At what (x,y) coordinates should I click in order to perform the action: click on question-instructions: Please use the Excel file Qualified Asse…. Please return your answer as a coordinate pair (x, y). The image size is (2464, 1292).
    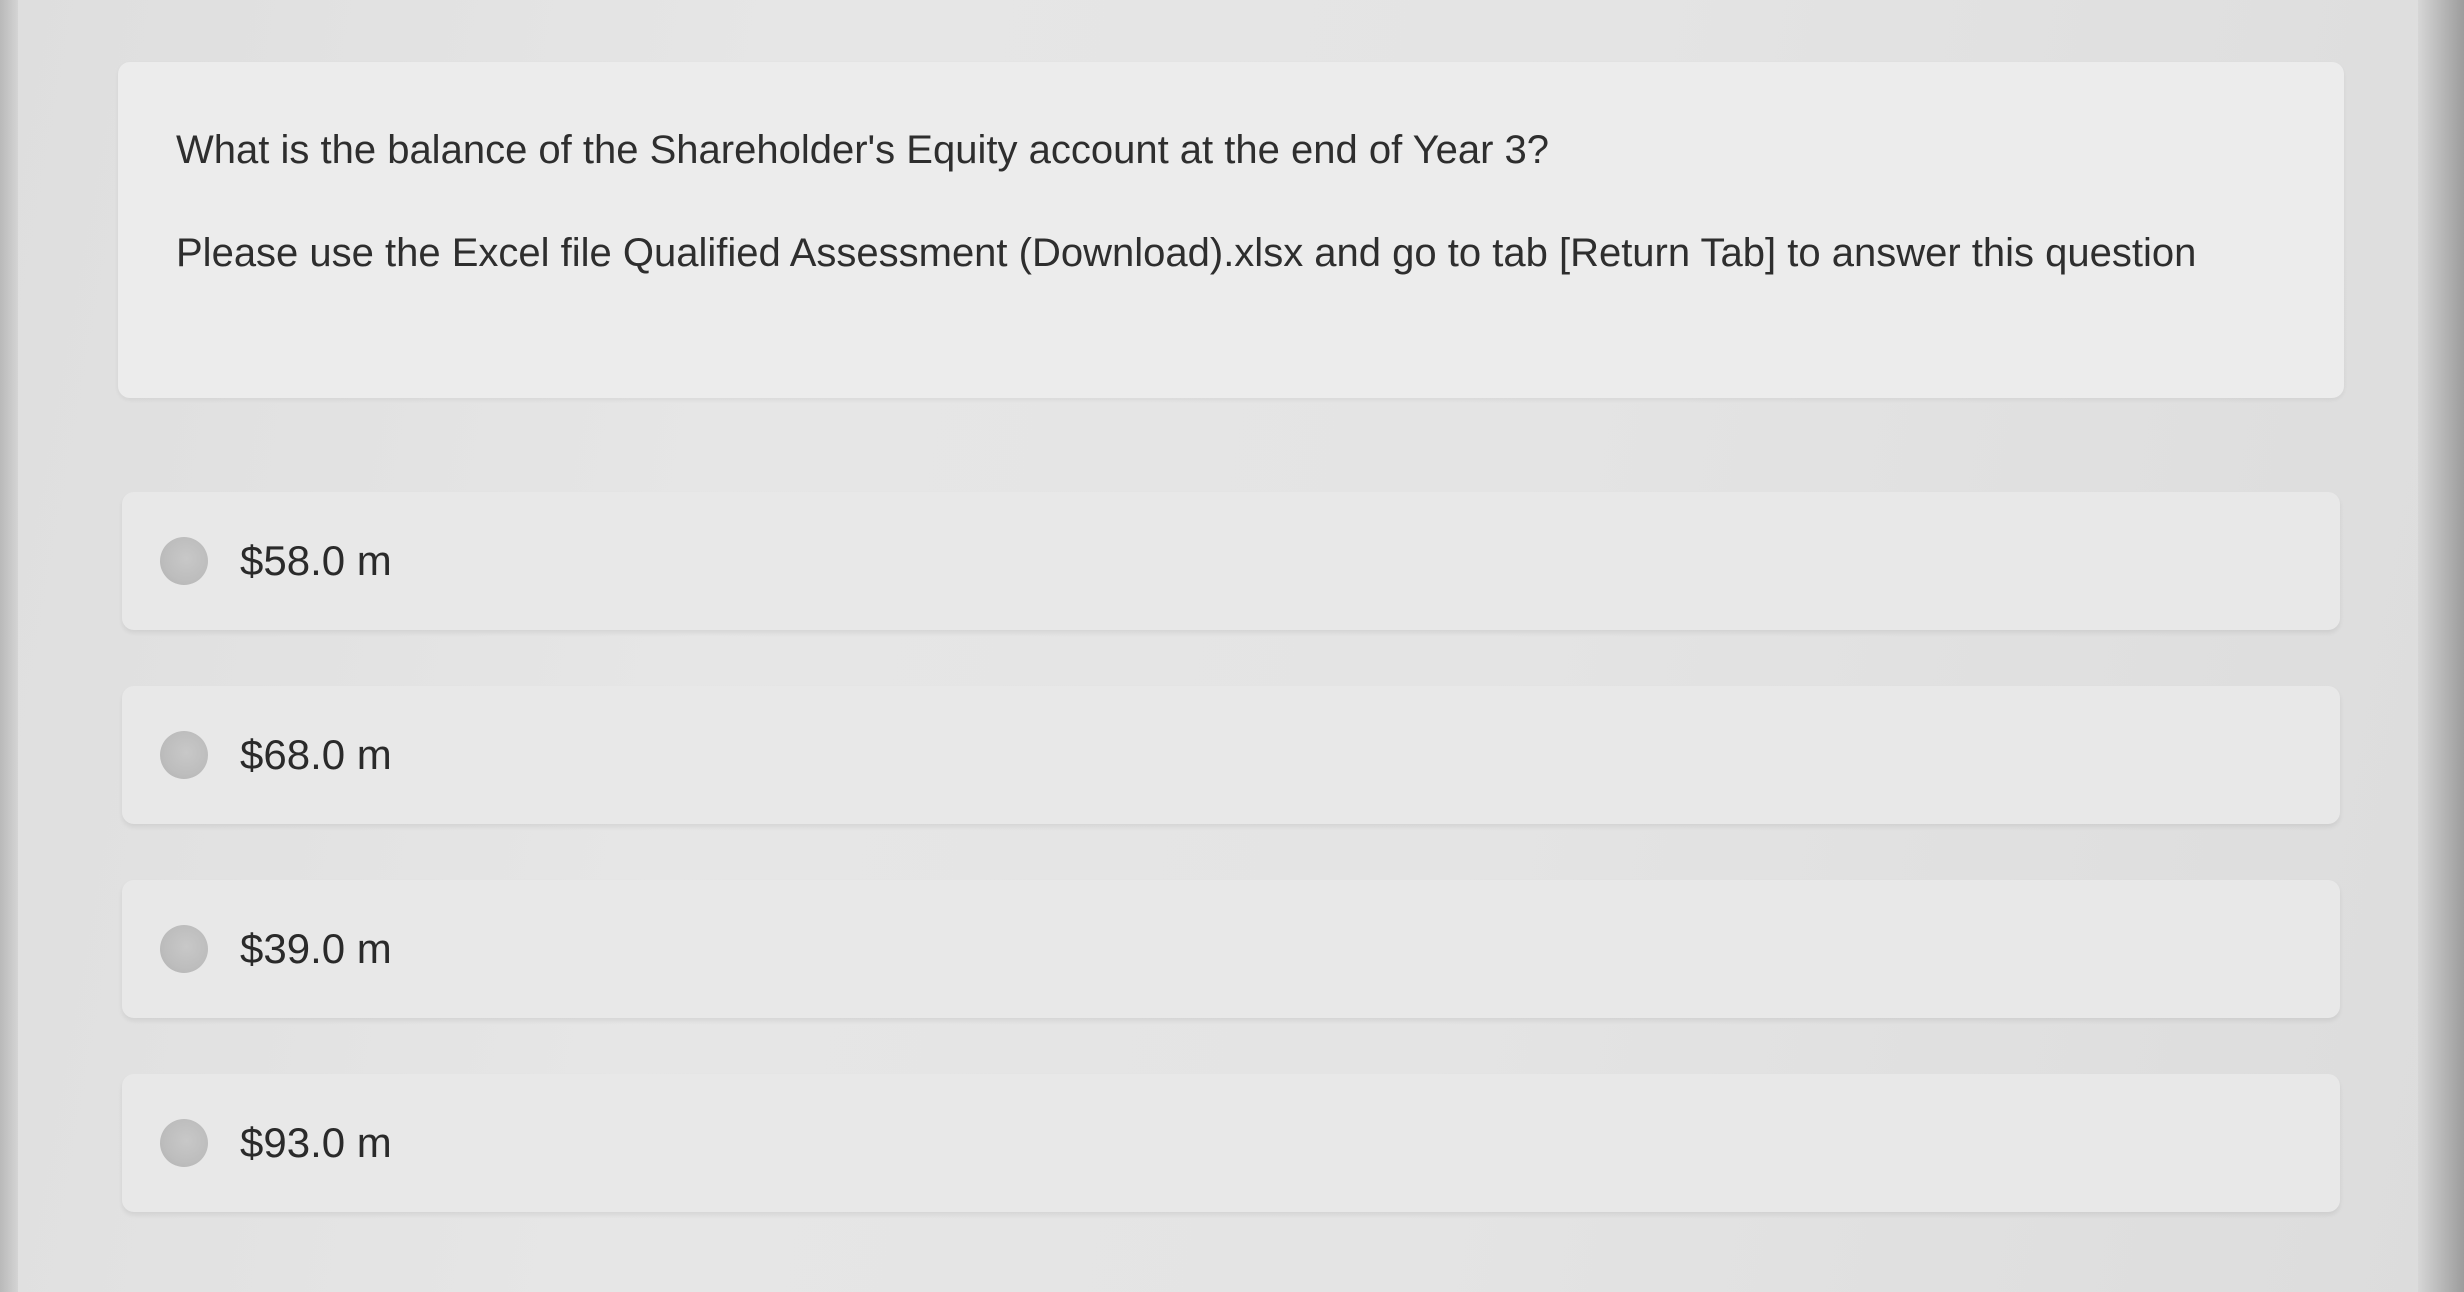
    Looking at the image, I should click on (1186, 253).